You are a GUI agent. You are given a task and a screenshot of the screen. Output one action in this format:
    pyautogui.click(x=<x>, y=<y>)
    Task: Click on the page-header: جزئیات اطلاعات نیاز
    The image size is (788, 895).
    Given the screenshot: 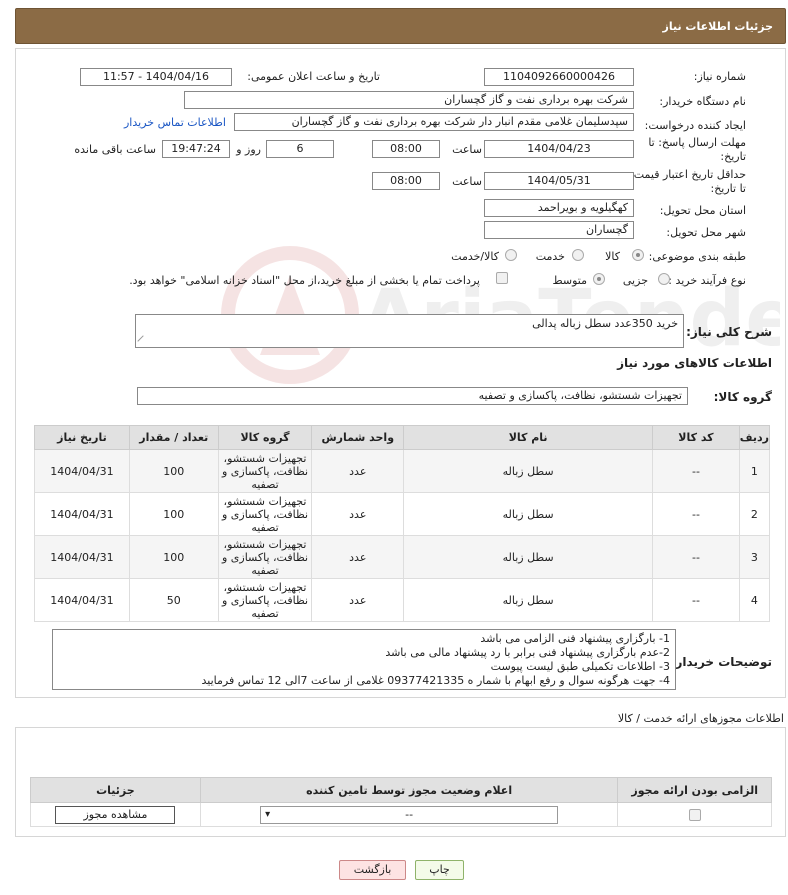 What is the action you would take?
    pyautogui.click(x=400, y=26)
    